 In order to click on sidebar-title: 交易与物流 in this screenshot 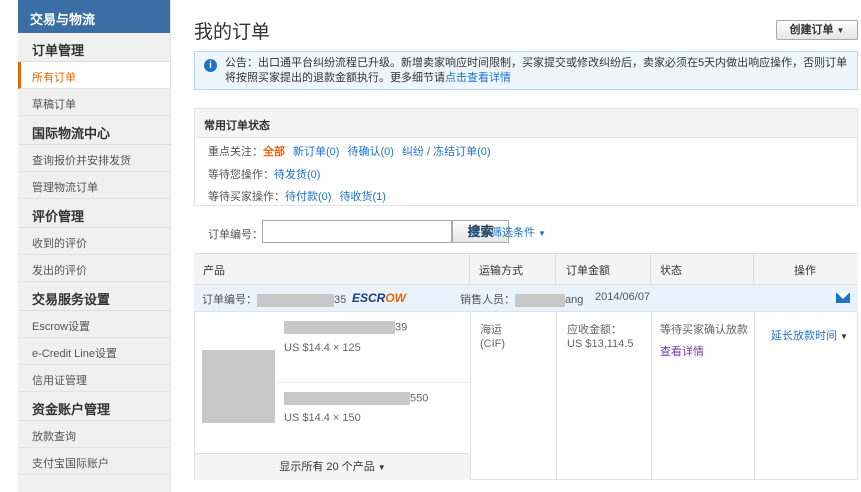, I will do `click(94, 16)`.